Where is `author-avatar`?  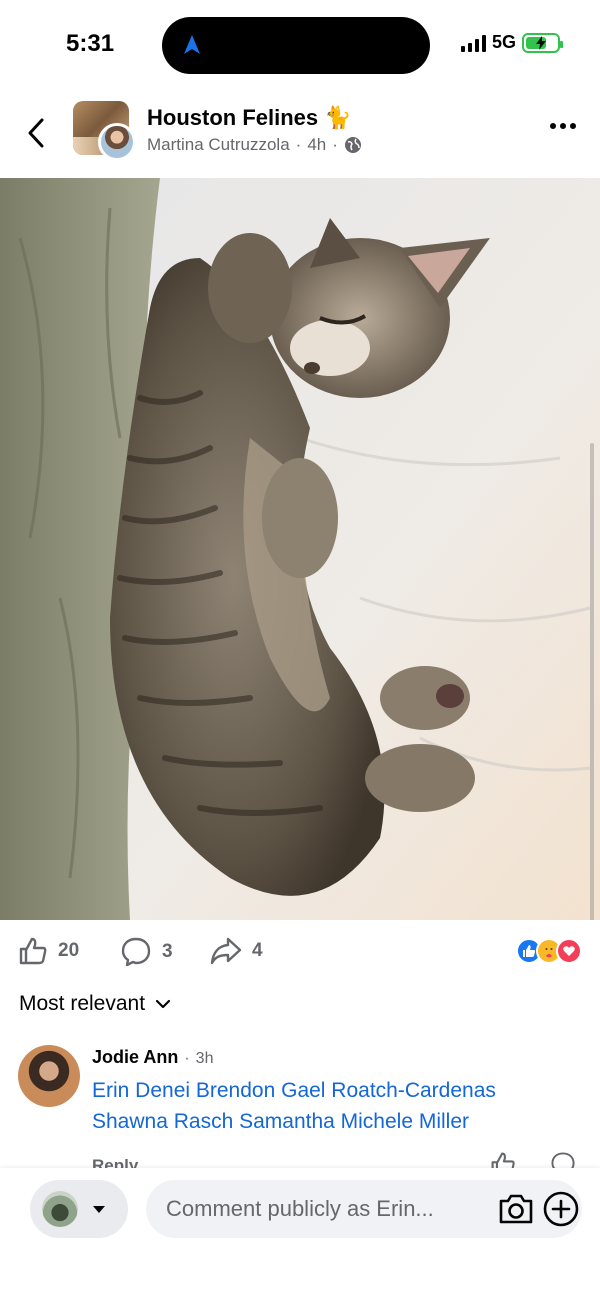 author-avatar is located at coordinates (117, 142).